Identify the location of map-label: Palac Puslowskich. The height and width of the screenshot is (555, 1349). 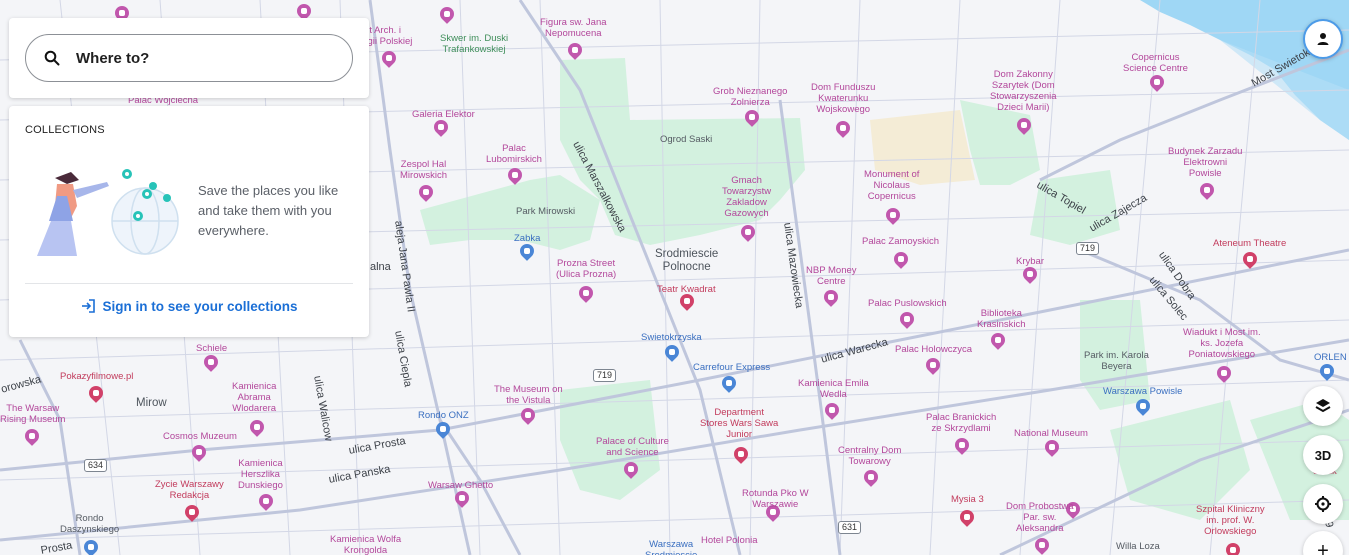
(907, 303).